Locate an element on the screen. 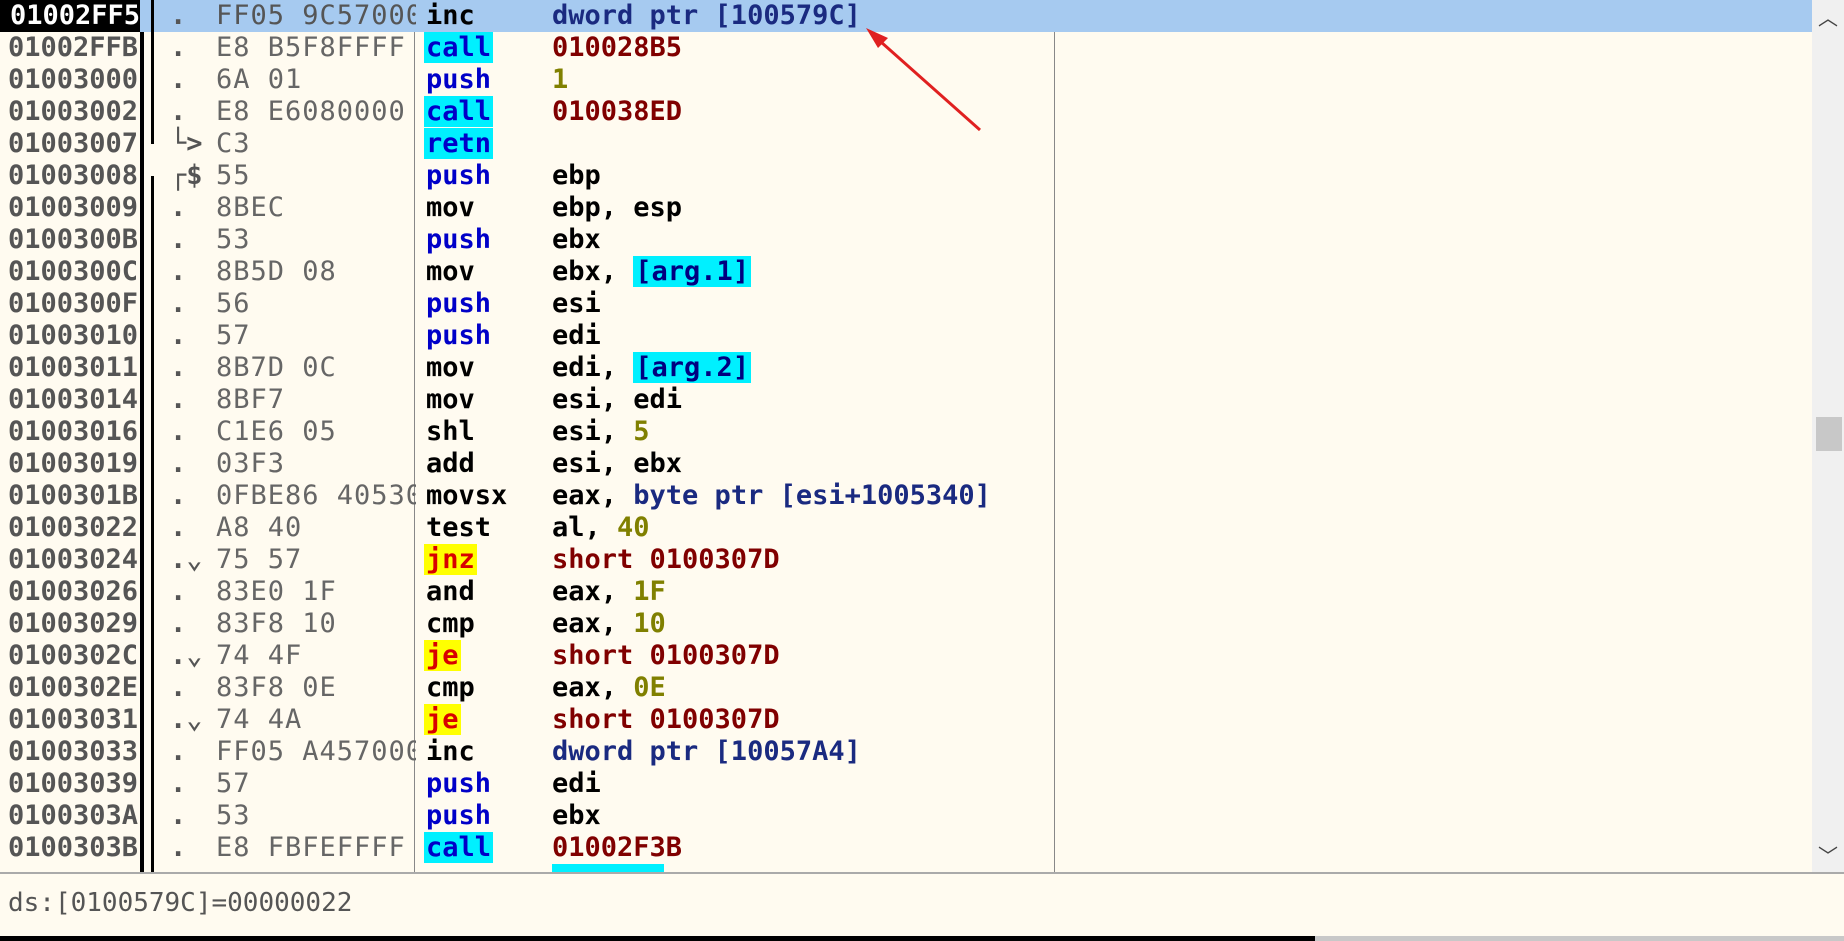 The width and height of the screenshot is (1844, 941). mnemonic-cell: retn is located at coordinates (459, 144).